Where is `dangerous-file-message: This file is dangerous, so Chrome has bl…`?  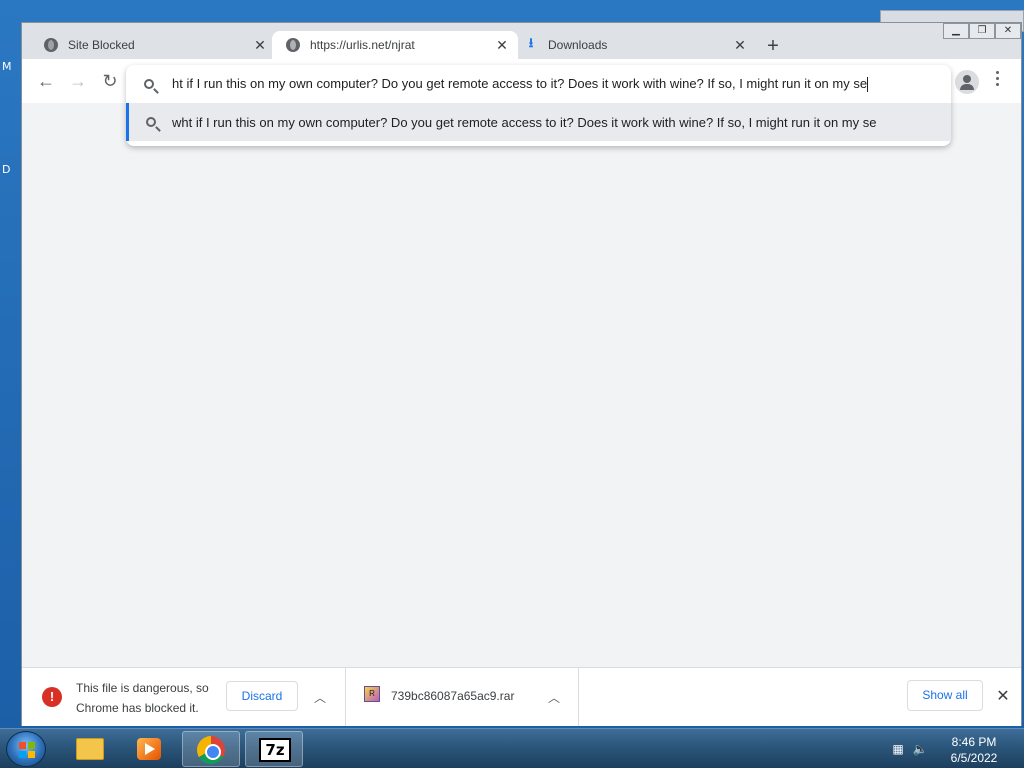 dangerous-file-message: This file is dangerous, so Chrome has bl… is located at coordinates (142, 698).